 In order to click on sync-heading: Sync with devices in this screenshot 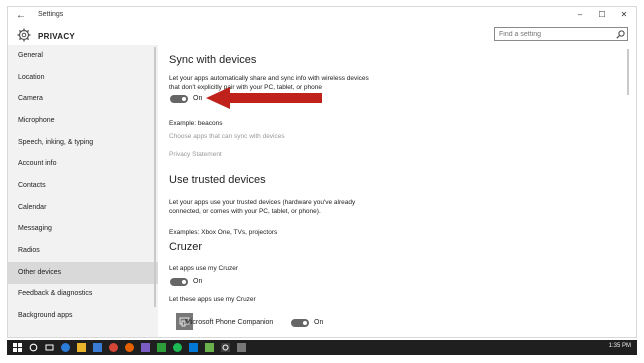, I will do `click(213, 60)`.